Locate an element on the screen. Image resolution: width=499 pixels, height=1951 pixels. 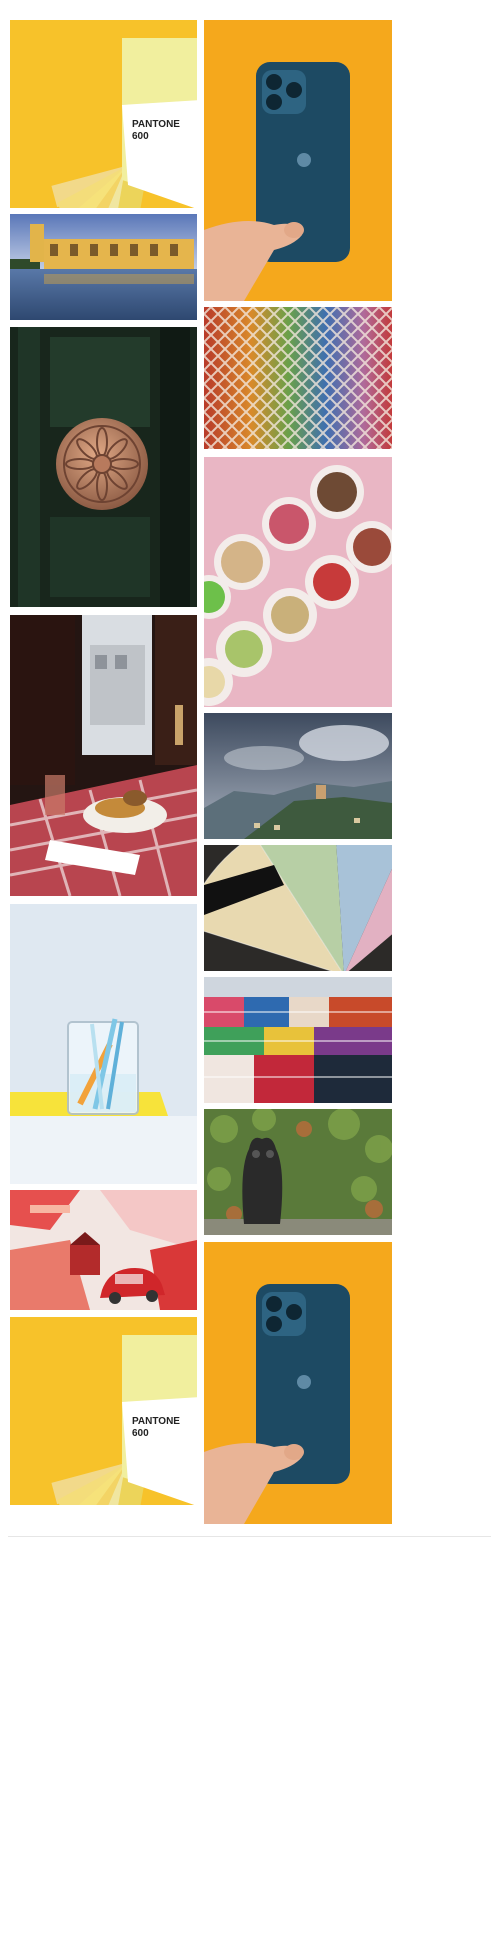
toy-car-icon is located at coordinates (103, 1250).